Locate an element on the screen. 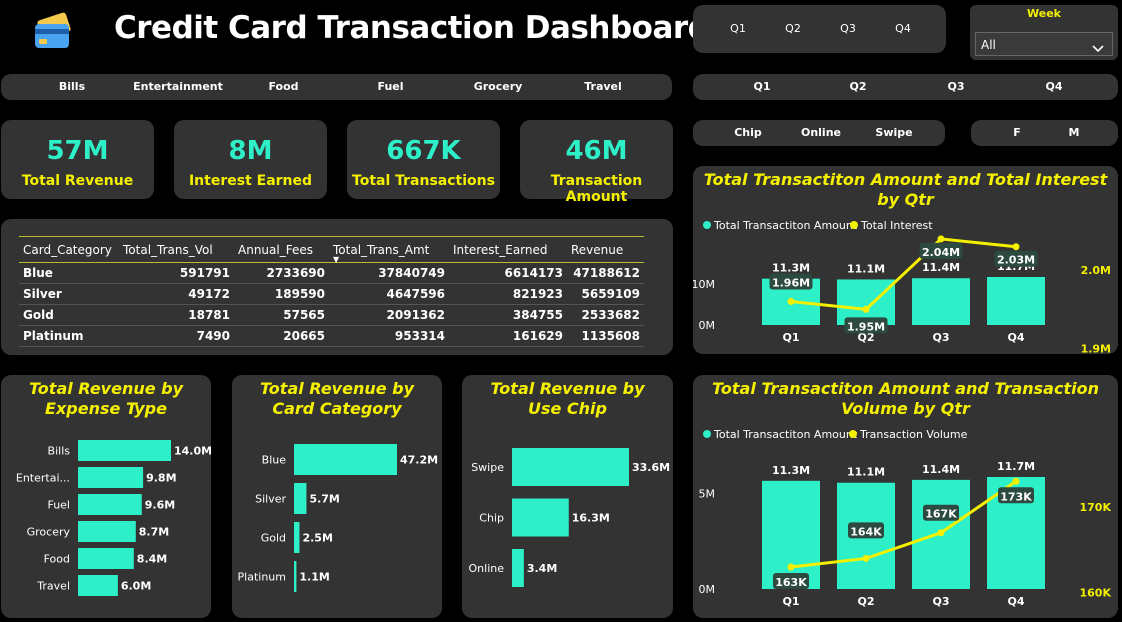  column-header-label: Total_Trans_Amt is located at coordinates (381, 249).